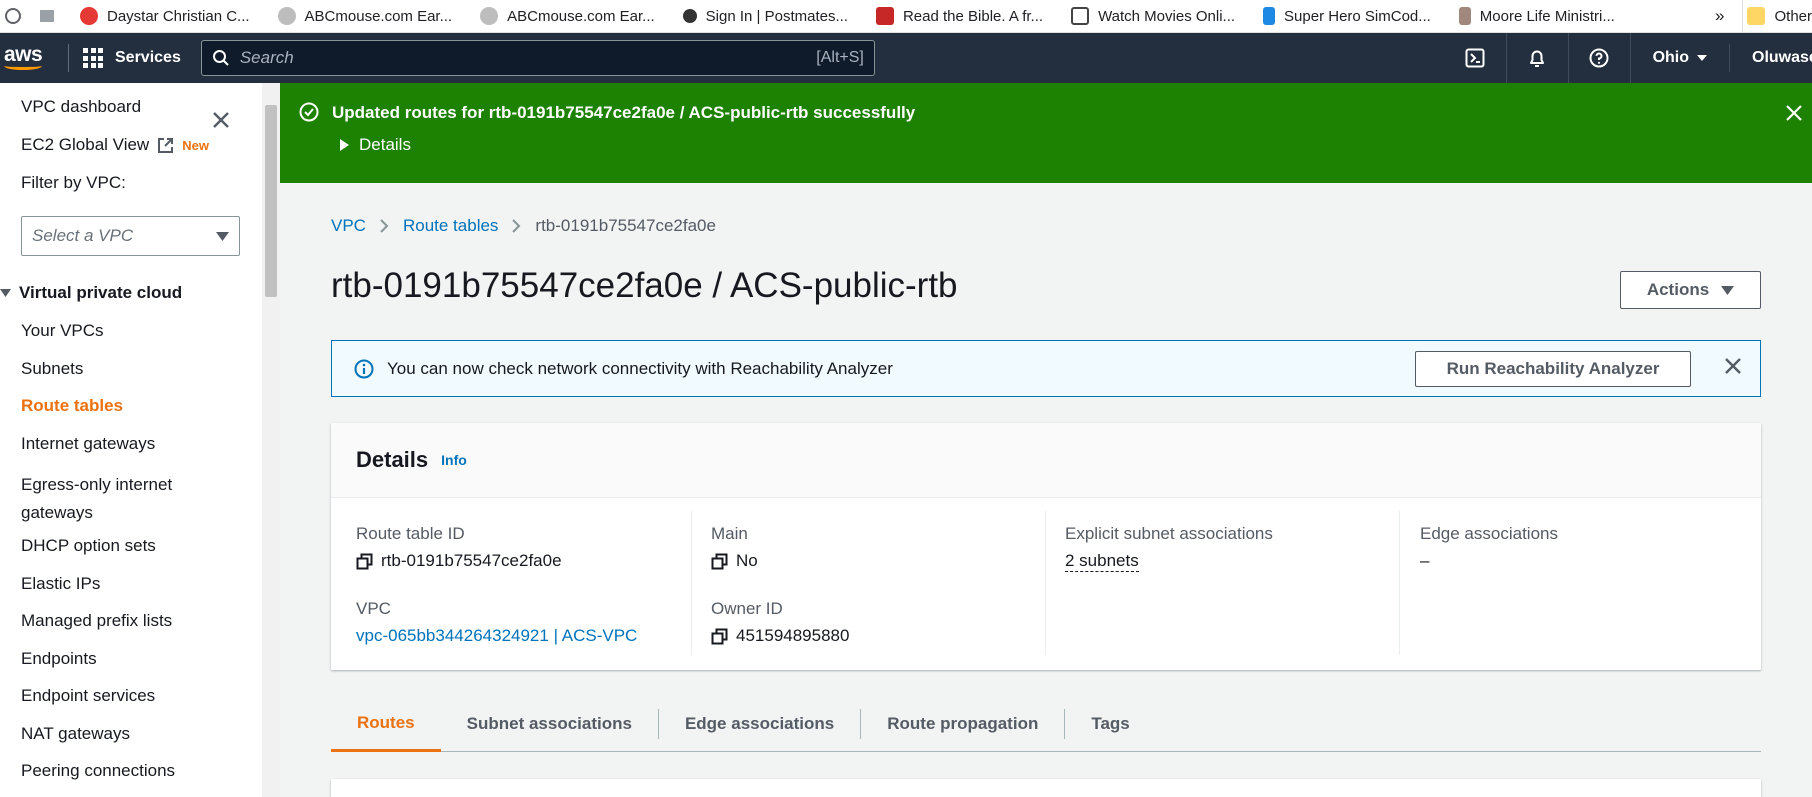 This screenshot has height=797, width=1812. What do you see at coordinates (271, 201) in the screenshot?
I see `scrollbar-thumb` at bounding box center [271, 201].